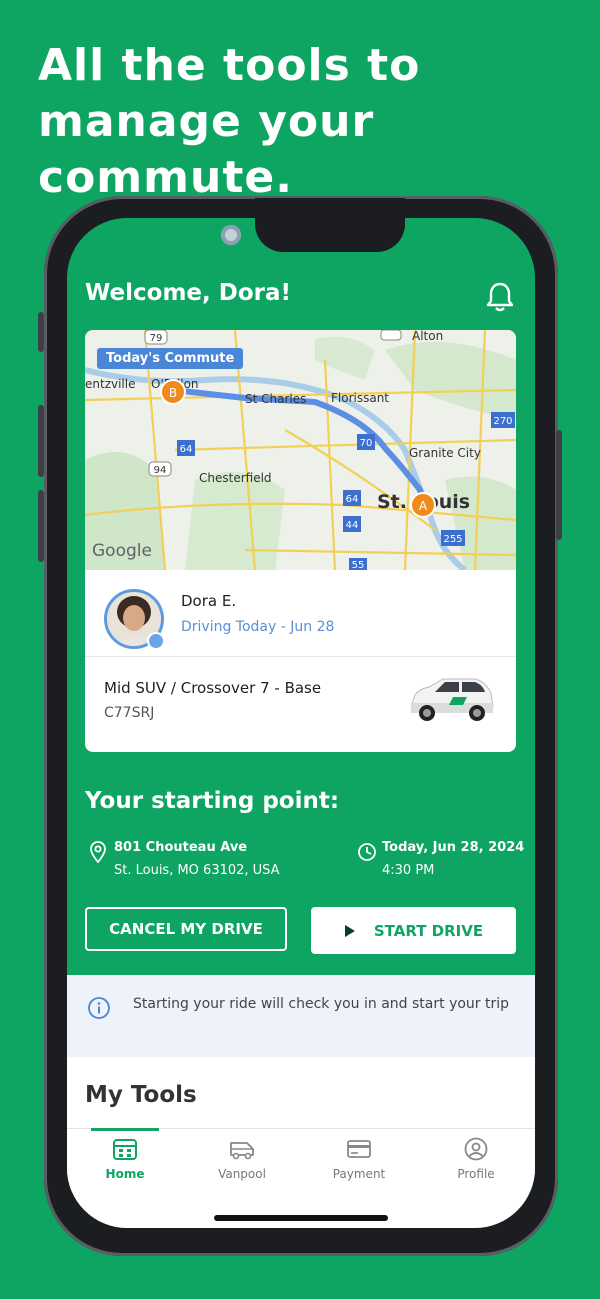 Image resolution: width=600 pixels, height=1299 pixels. Describe the element at coordinates (301, 1218) in the screenshot. I see `home-indicator` at that location.